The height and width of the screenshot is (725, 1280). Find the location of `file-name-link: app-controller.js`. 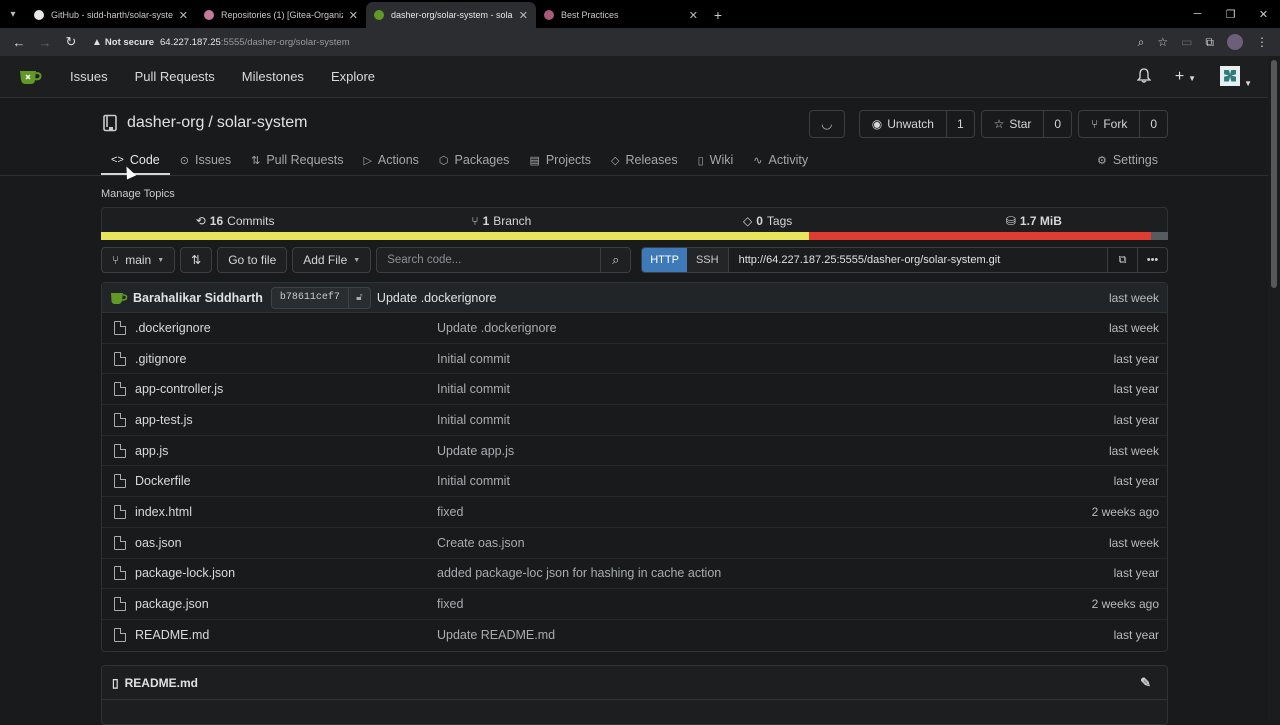

file-name-link: app-controller.js is located at coordinates (286, 389).